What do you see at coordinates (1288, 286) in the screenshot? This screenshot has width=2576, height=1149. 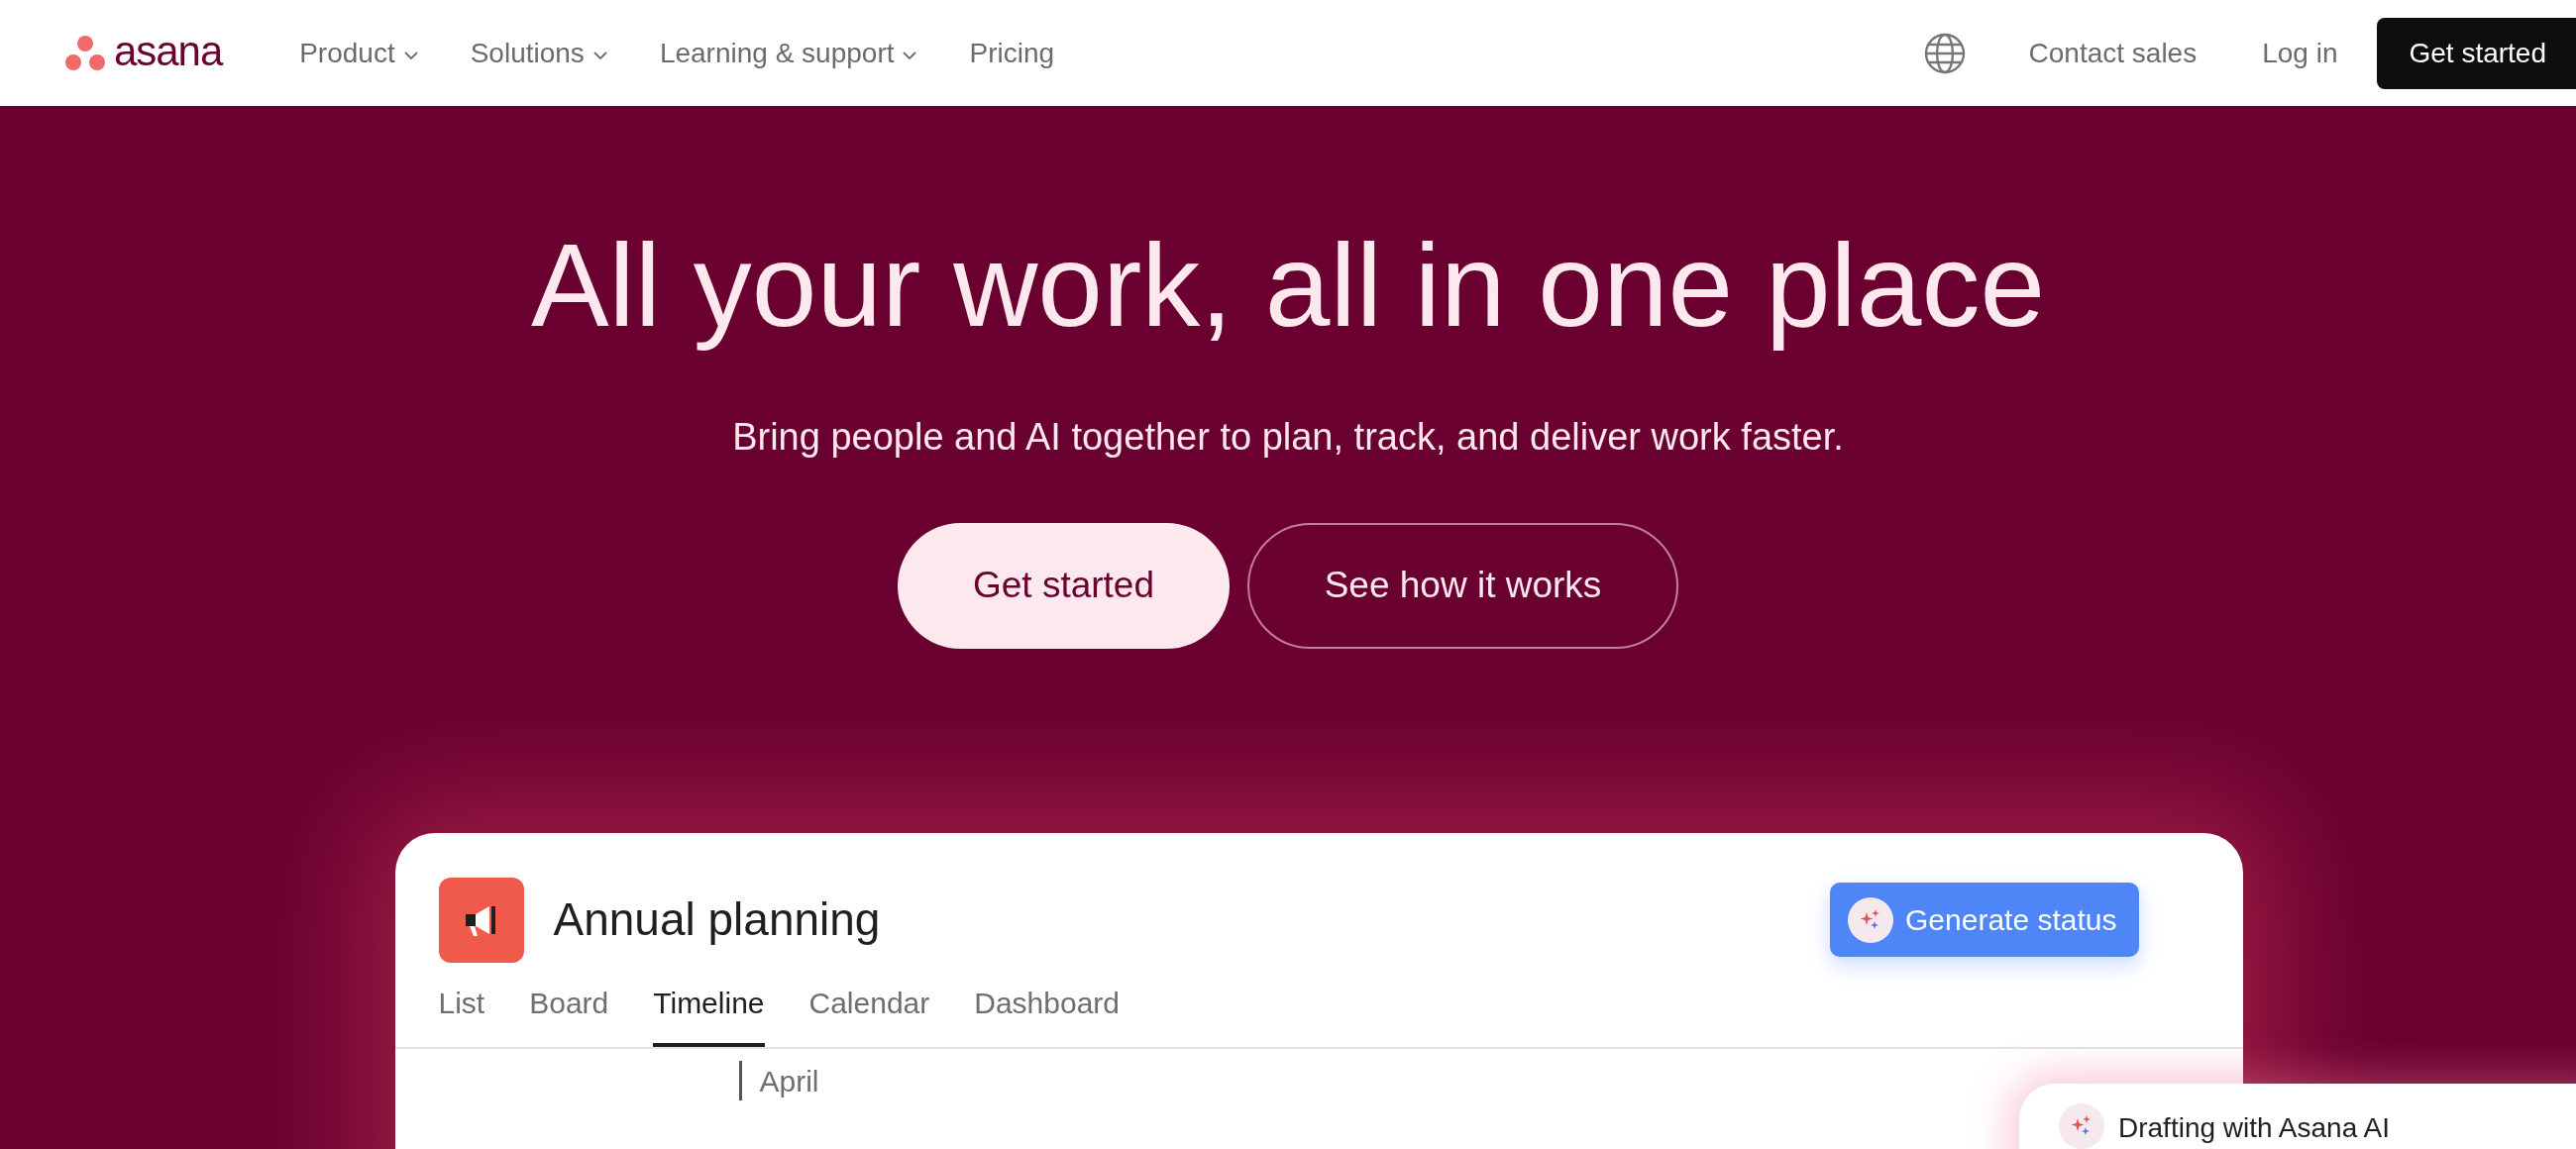 I see `hero-headline: All your work, all in one place` at bounding box center [1288, 286].